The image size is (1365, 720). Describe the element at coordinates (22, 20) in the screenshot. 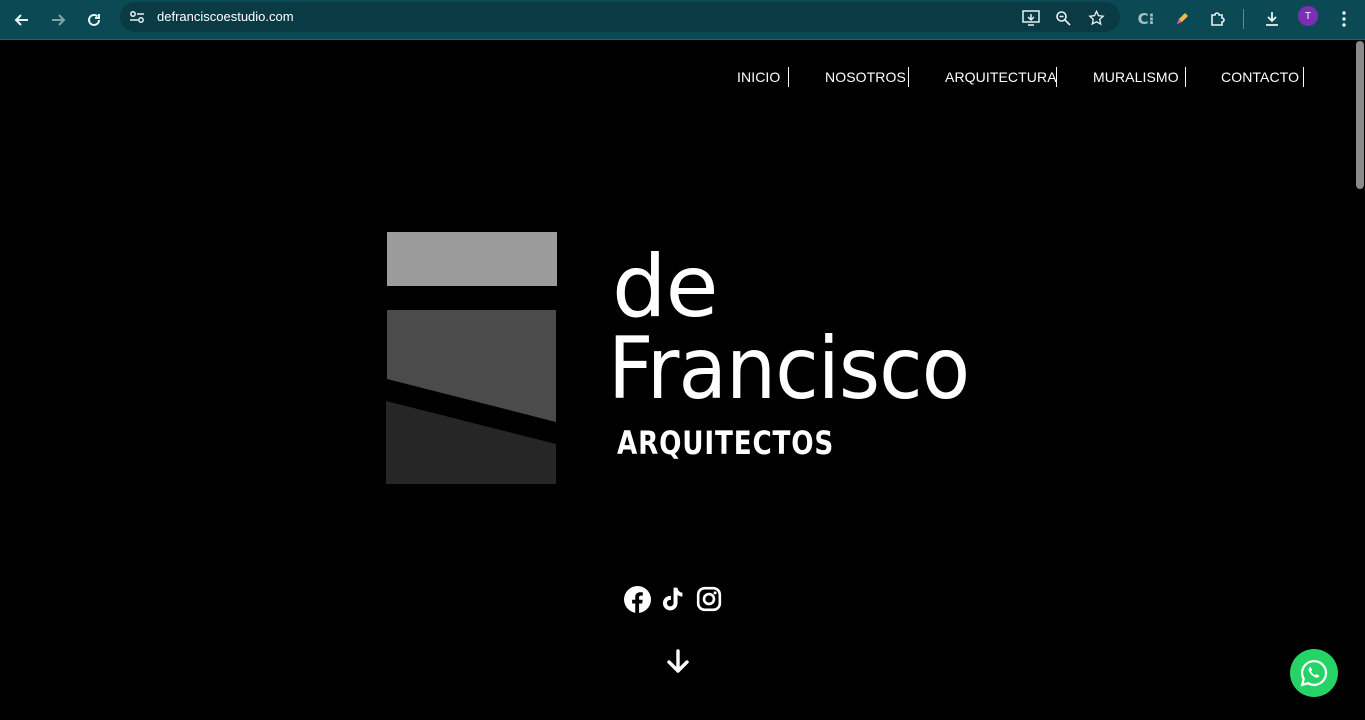

I see `back-arrow-icon` at that location.